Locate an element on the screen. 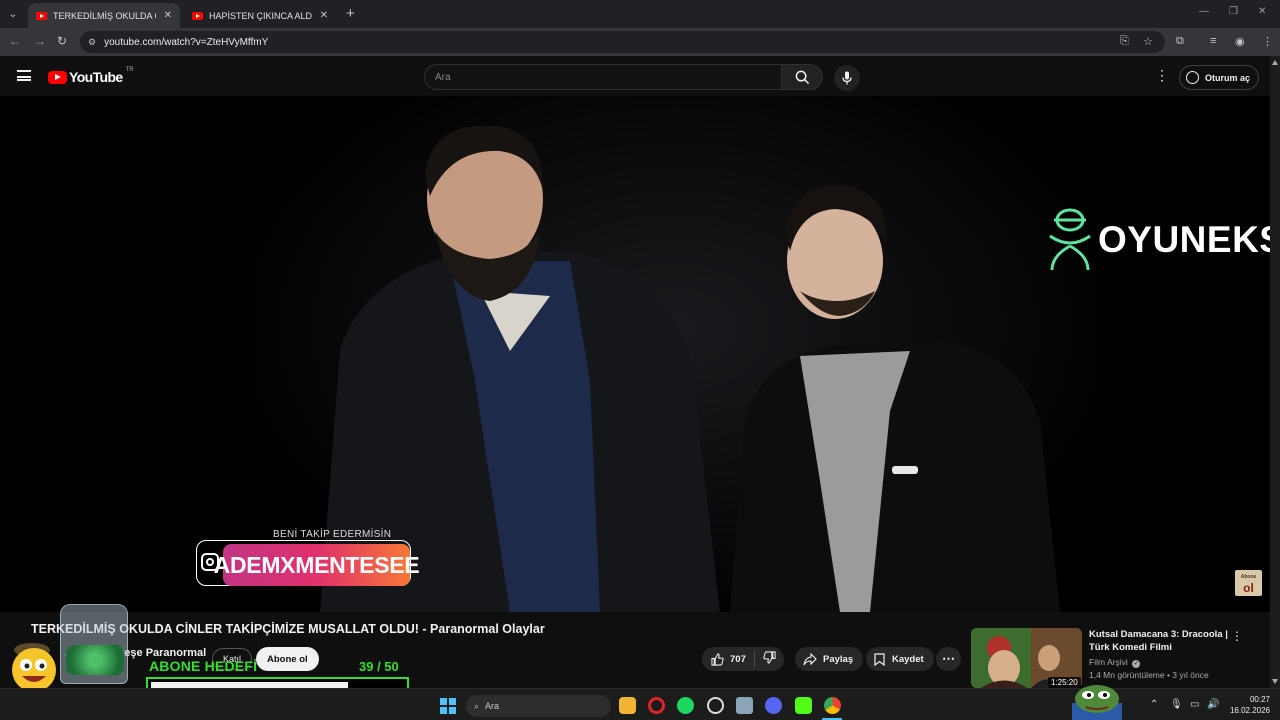  subscribe-button: Abone ol is located at coordinates (287, 659).